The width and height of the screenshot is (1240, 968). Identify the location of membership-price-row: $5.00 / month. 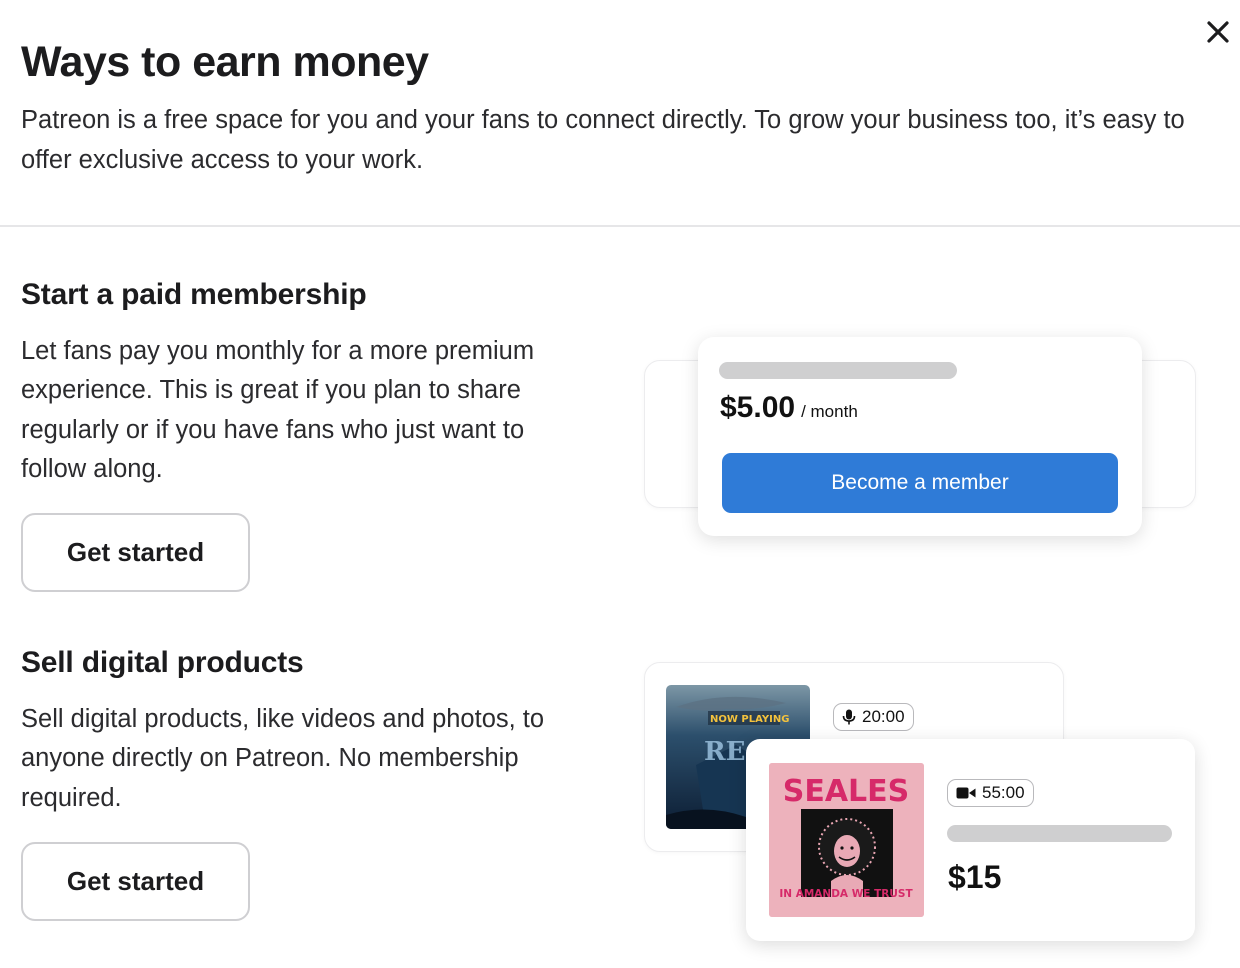
(789, 408).